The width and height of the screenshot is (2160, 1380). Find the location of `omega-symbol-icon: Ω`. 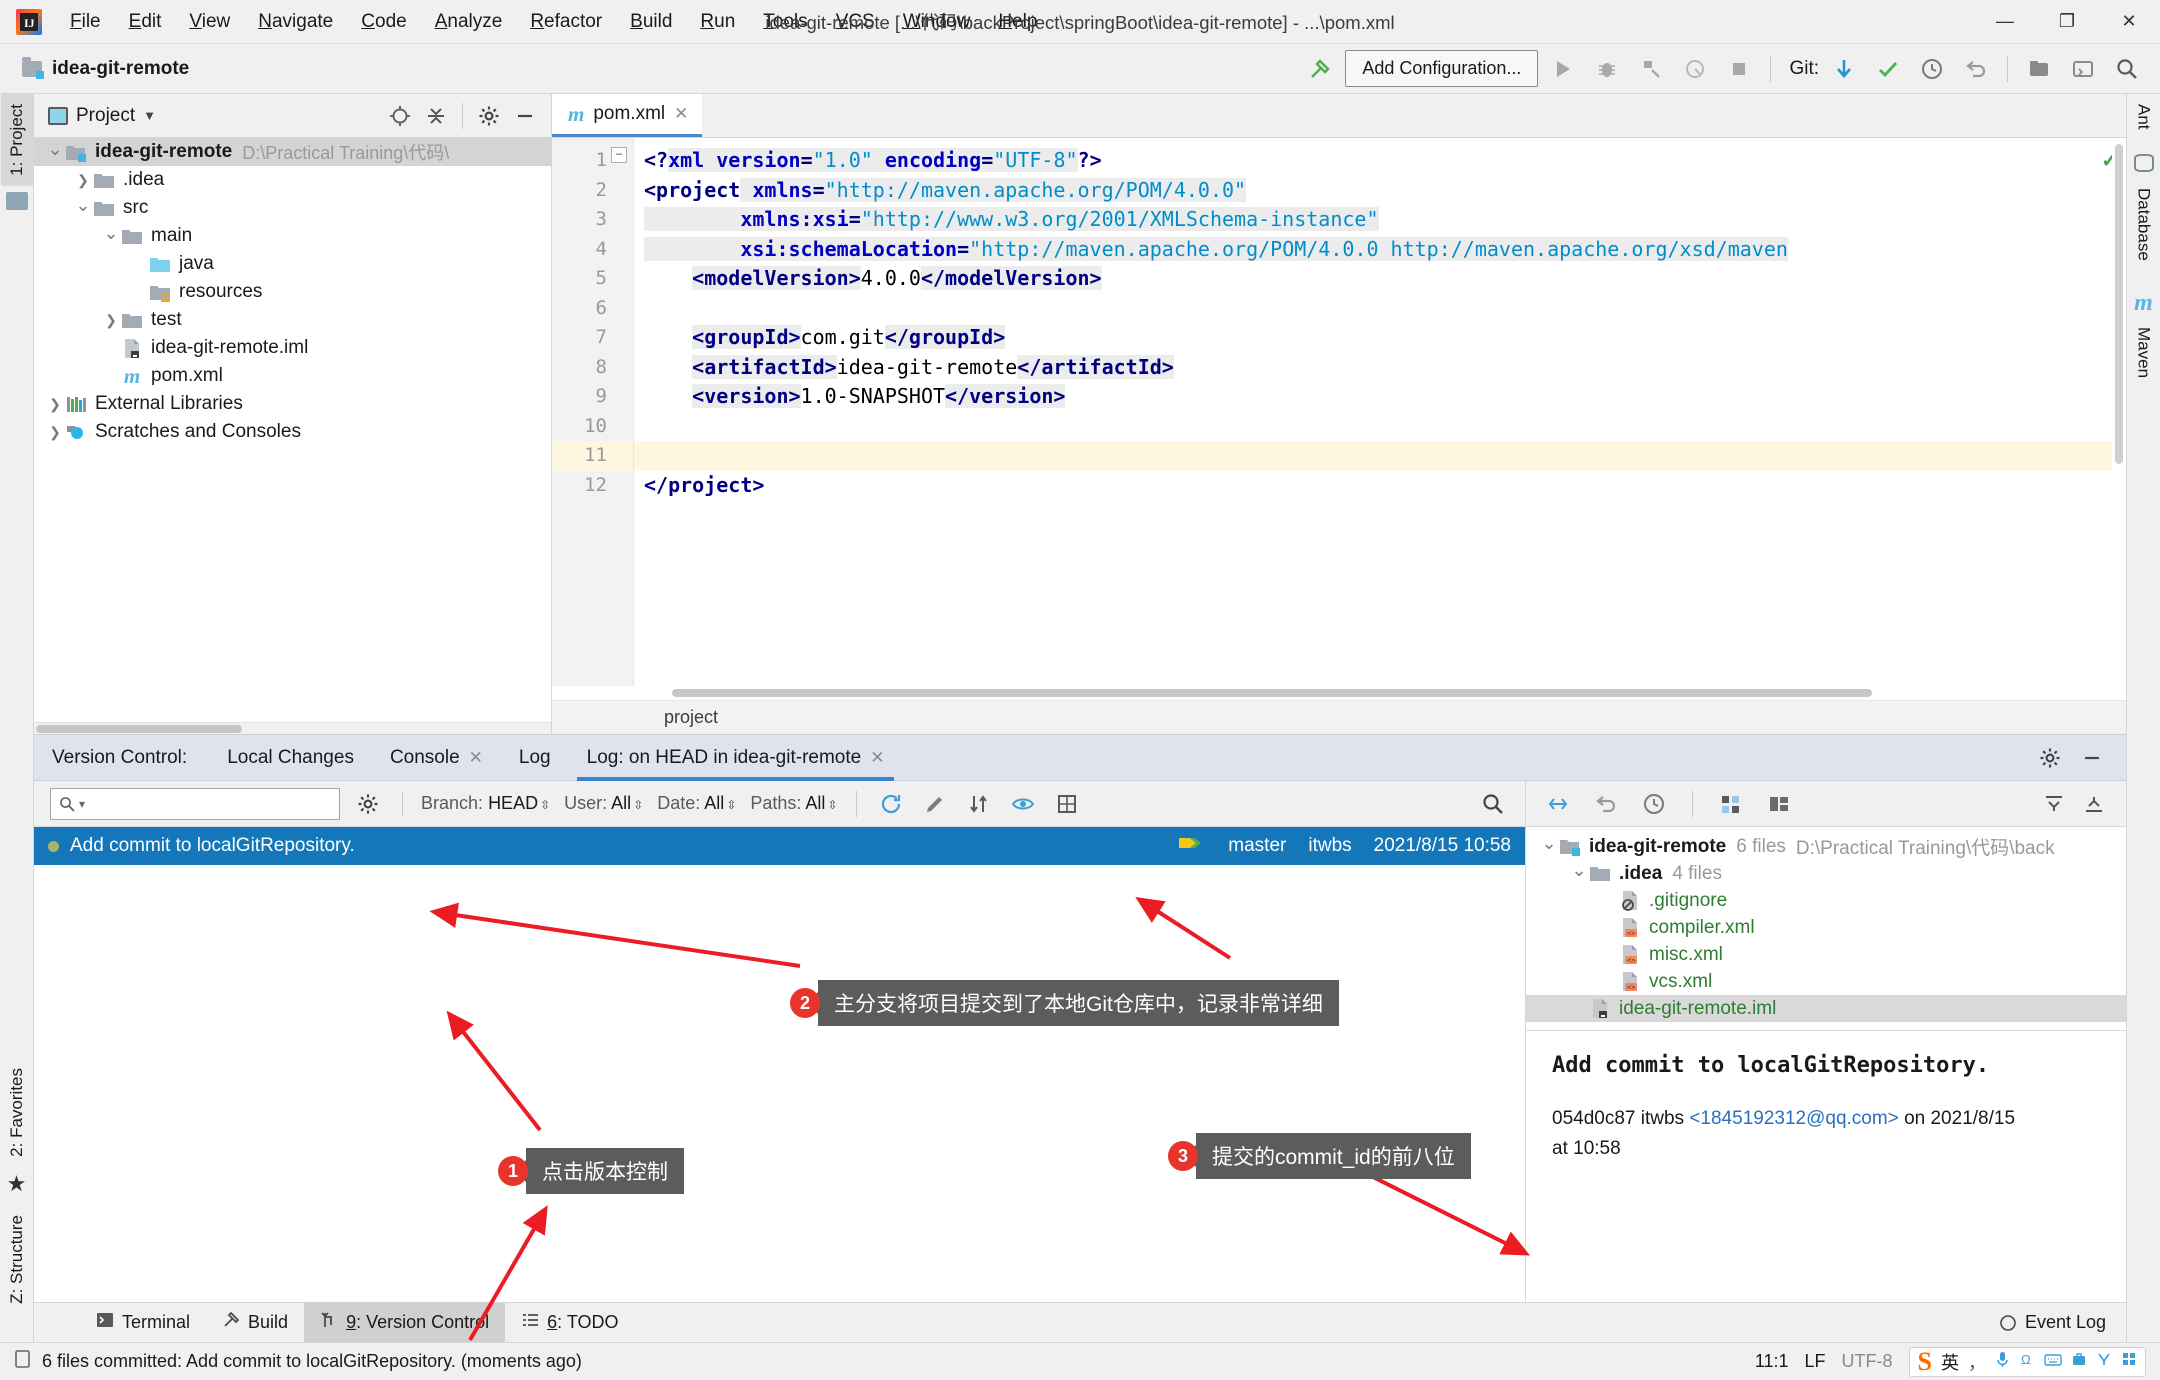

omega-symbol-icon: Ω is located at coordinates (2027, 1361).